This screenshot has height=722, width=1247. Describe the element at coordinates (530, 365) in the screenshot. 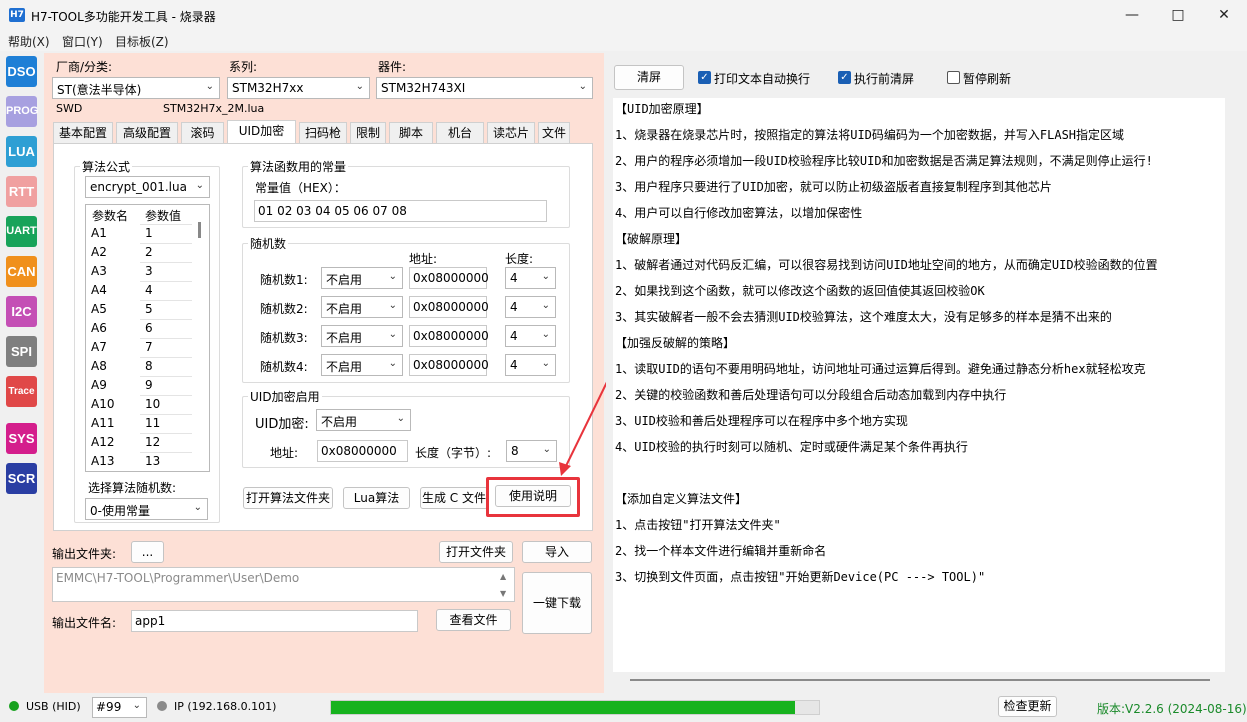

I see `random-4-len-select: 4 ⌄` at that location.